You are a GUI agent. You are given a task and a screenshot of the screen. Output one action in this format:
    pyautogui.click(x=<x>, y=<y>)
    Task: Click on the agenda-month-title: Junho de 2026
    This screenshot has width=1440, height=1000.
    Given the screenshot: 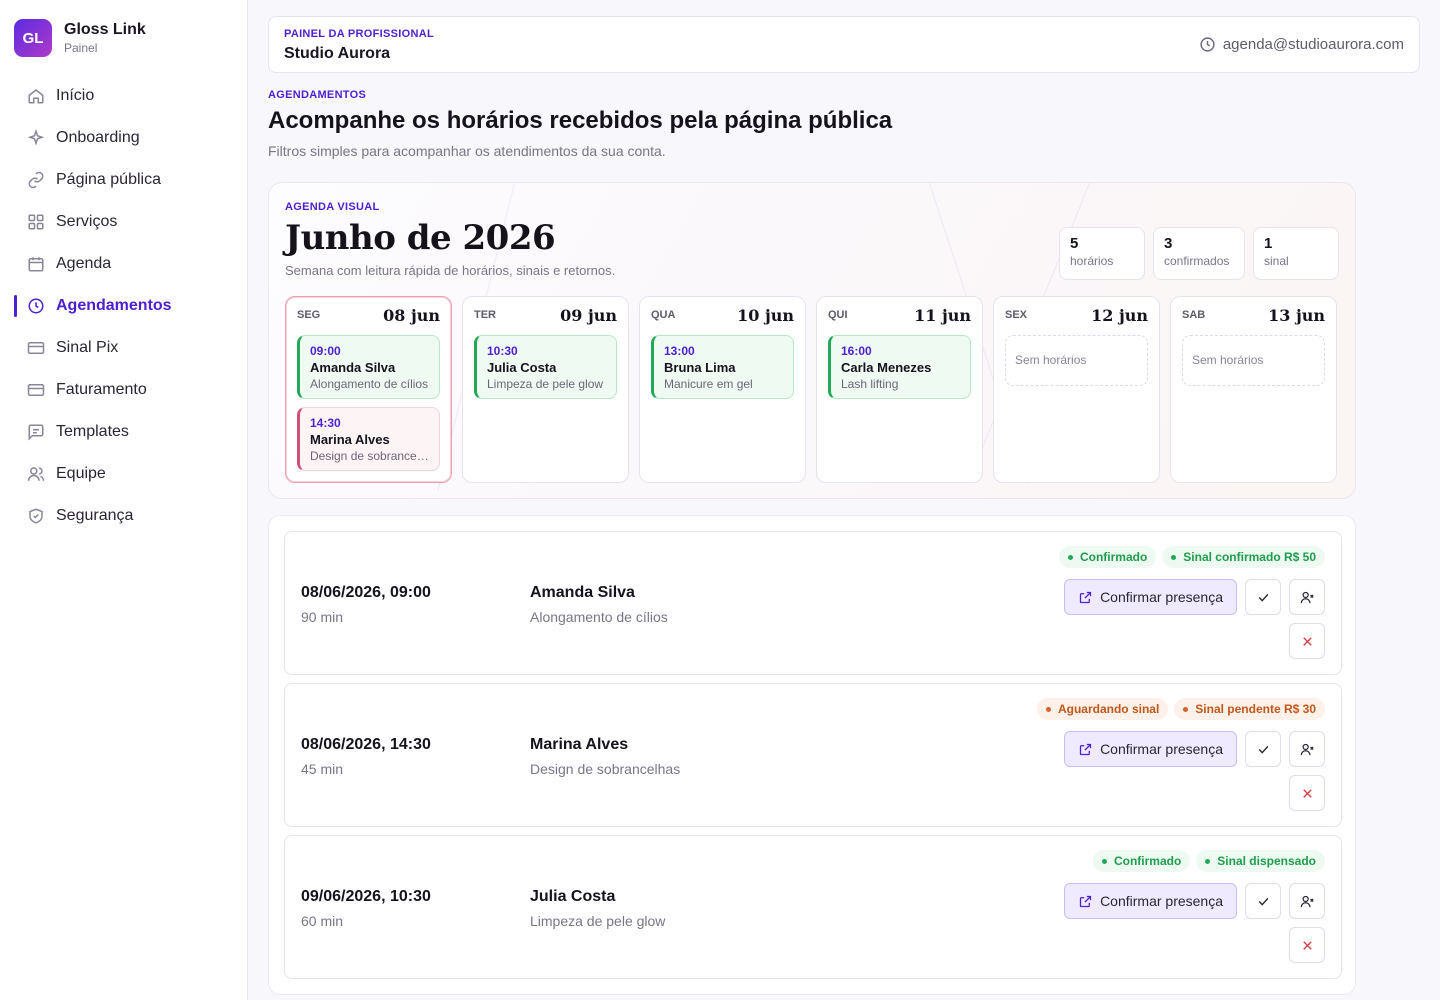 What is the action you would take?
    pyautogui.click(x=420, y=238)
    